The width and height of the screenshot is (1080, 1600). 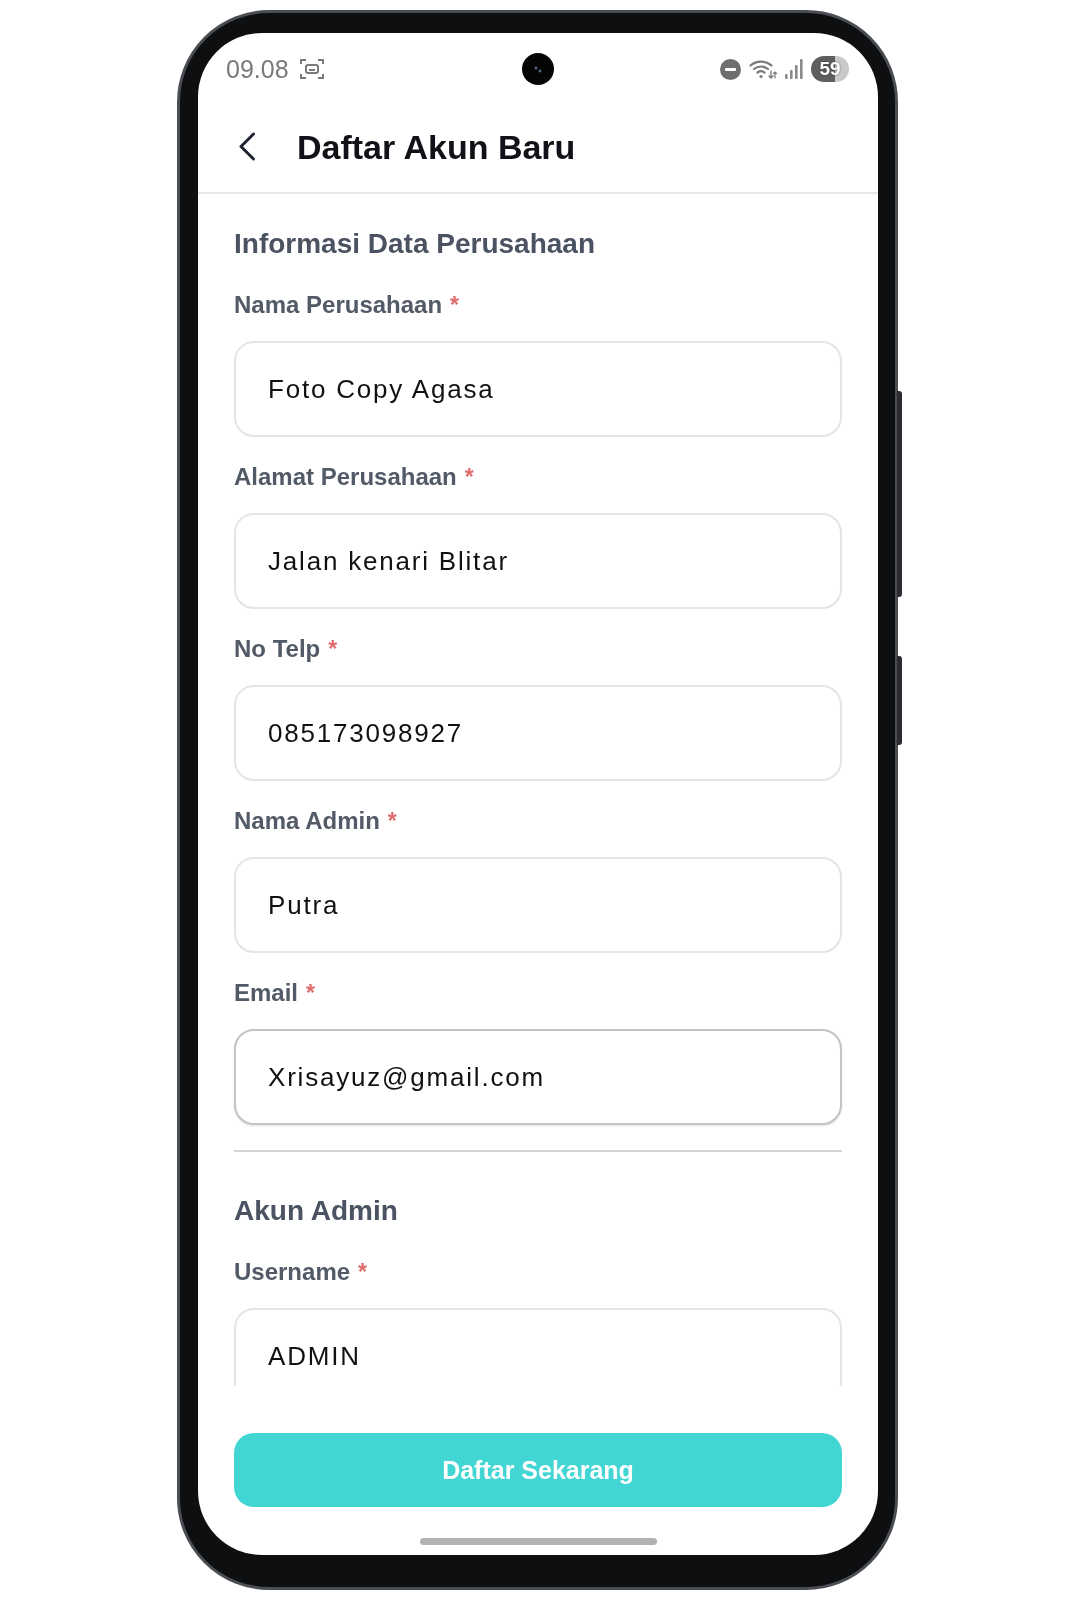 I want to click on field-label: Alamat Perusahaan, so click(x=345, y=477).